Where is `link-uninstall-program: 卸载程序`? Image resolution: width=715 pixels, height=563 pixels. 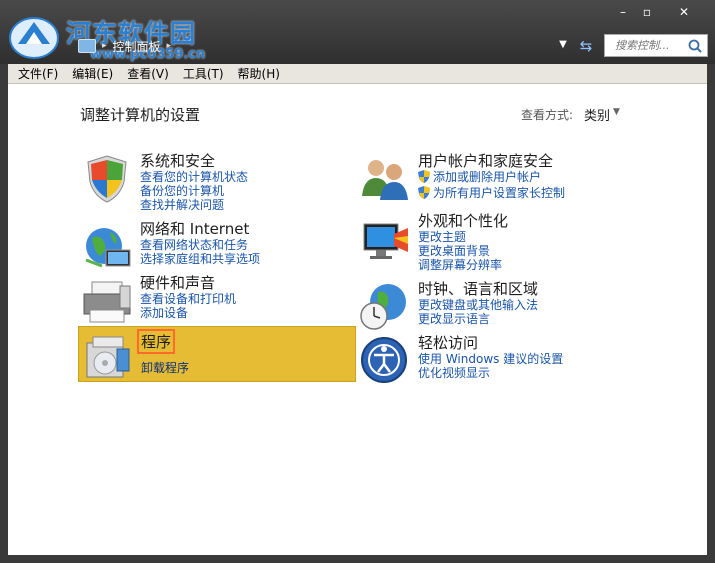
link-uninstall-program: 卸载程序 is located at coordinates (165, 367).